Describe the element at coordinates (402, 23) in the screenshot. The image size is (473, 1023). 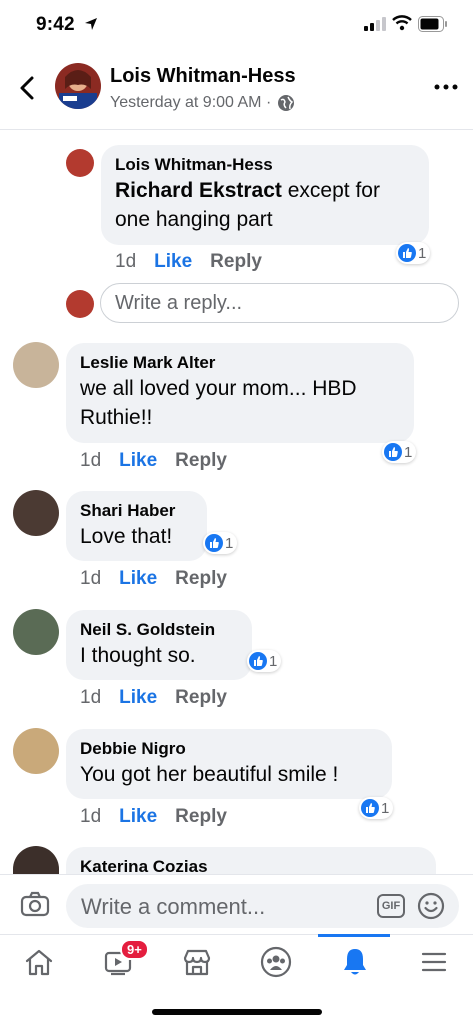
I see `wifi-icon` at that location.